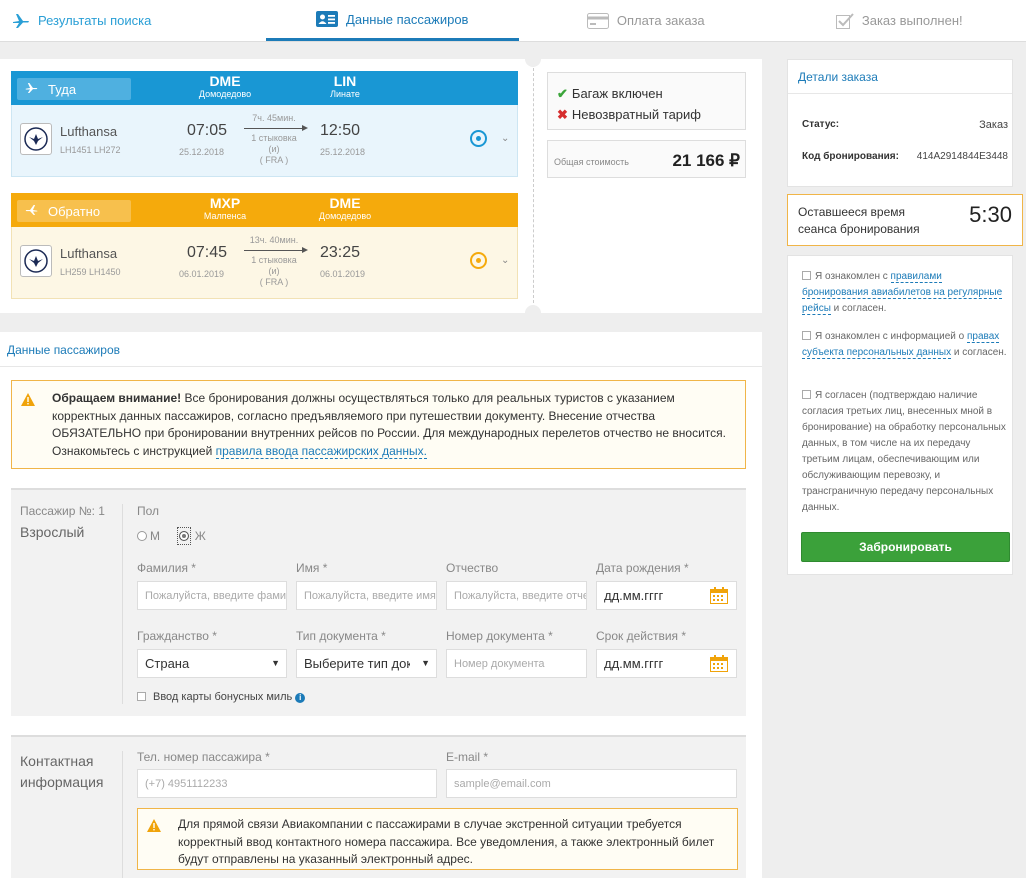 The width and height of the screenshot is (1026, 878). I want to click on name-label: Имя *, so click(312, 568).